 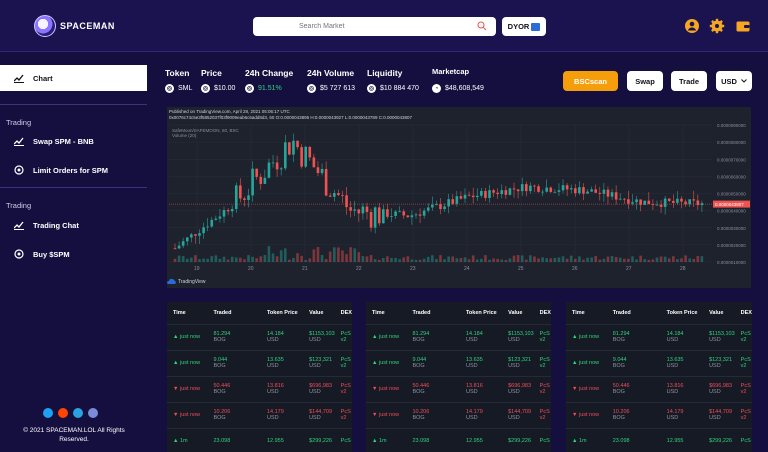 What do you see at coordinates (467, 269) in the screenshot?
I see `x-tick-label: 24` at bounding box center [467, 269].